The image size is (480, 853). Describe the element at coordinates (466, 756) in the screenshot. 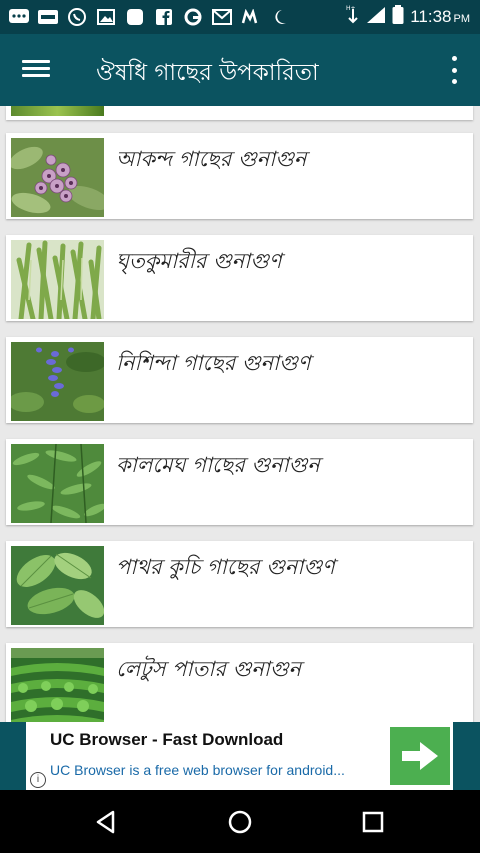

I see `ad-border-right` at that location.